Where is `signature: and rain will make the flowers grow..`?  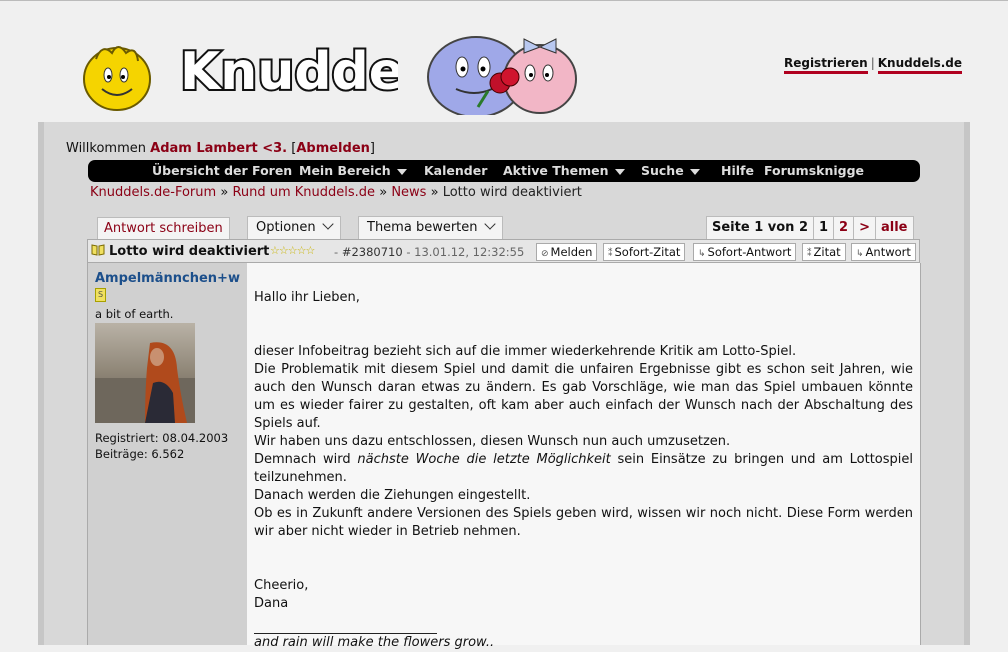
signature: and rain will make the flowers grow.. is located at coordinates (374, 642).